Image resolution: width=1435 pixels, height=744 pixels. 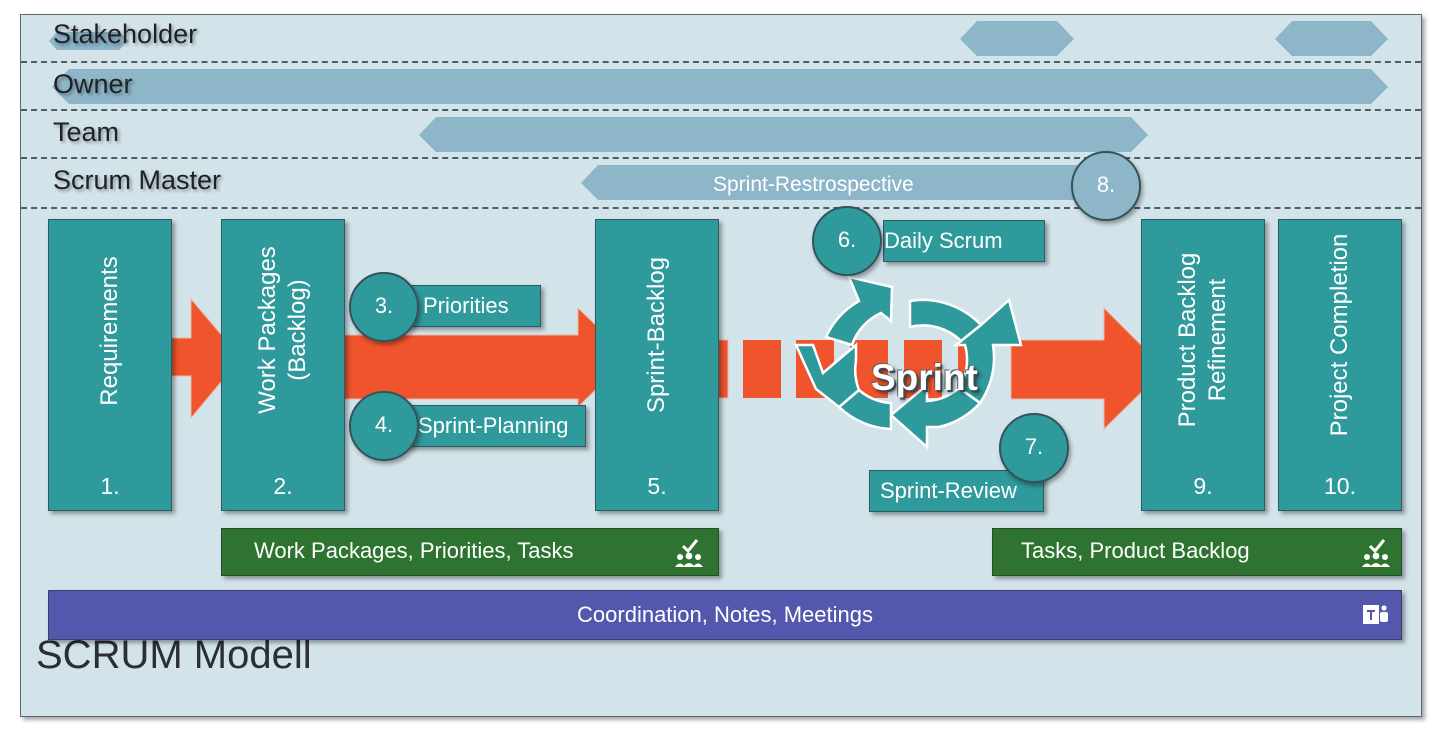 What do you see at coordinates (1034, 448) in the screenshot?
I see `step-badge-7: 7.` at bounding box center [1034, 448].